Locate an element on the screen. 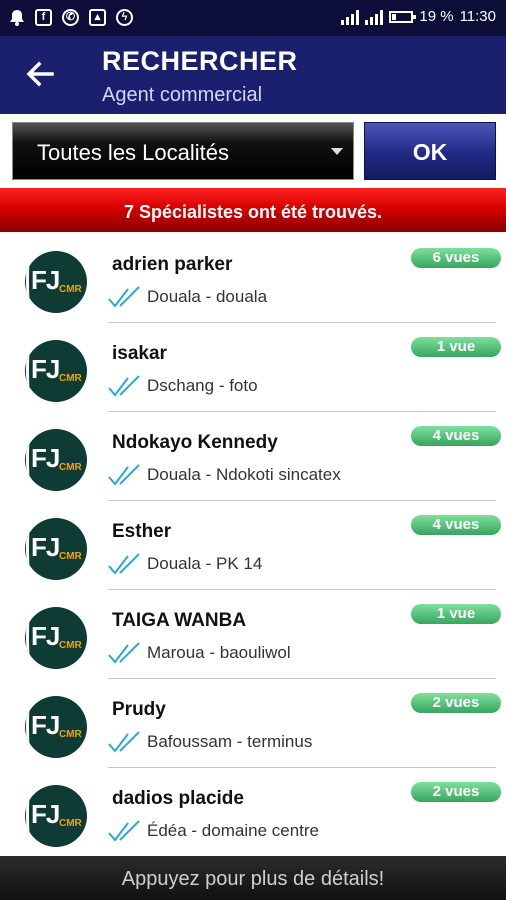  battery-icon is located at coordinates (403, 16).